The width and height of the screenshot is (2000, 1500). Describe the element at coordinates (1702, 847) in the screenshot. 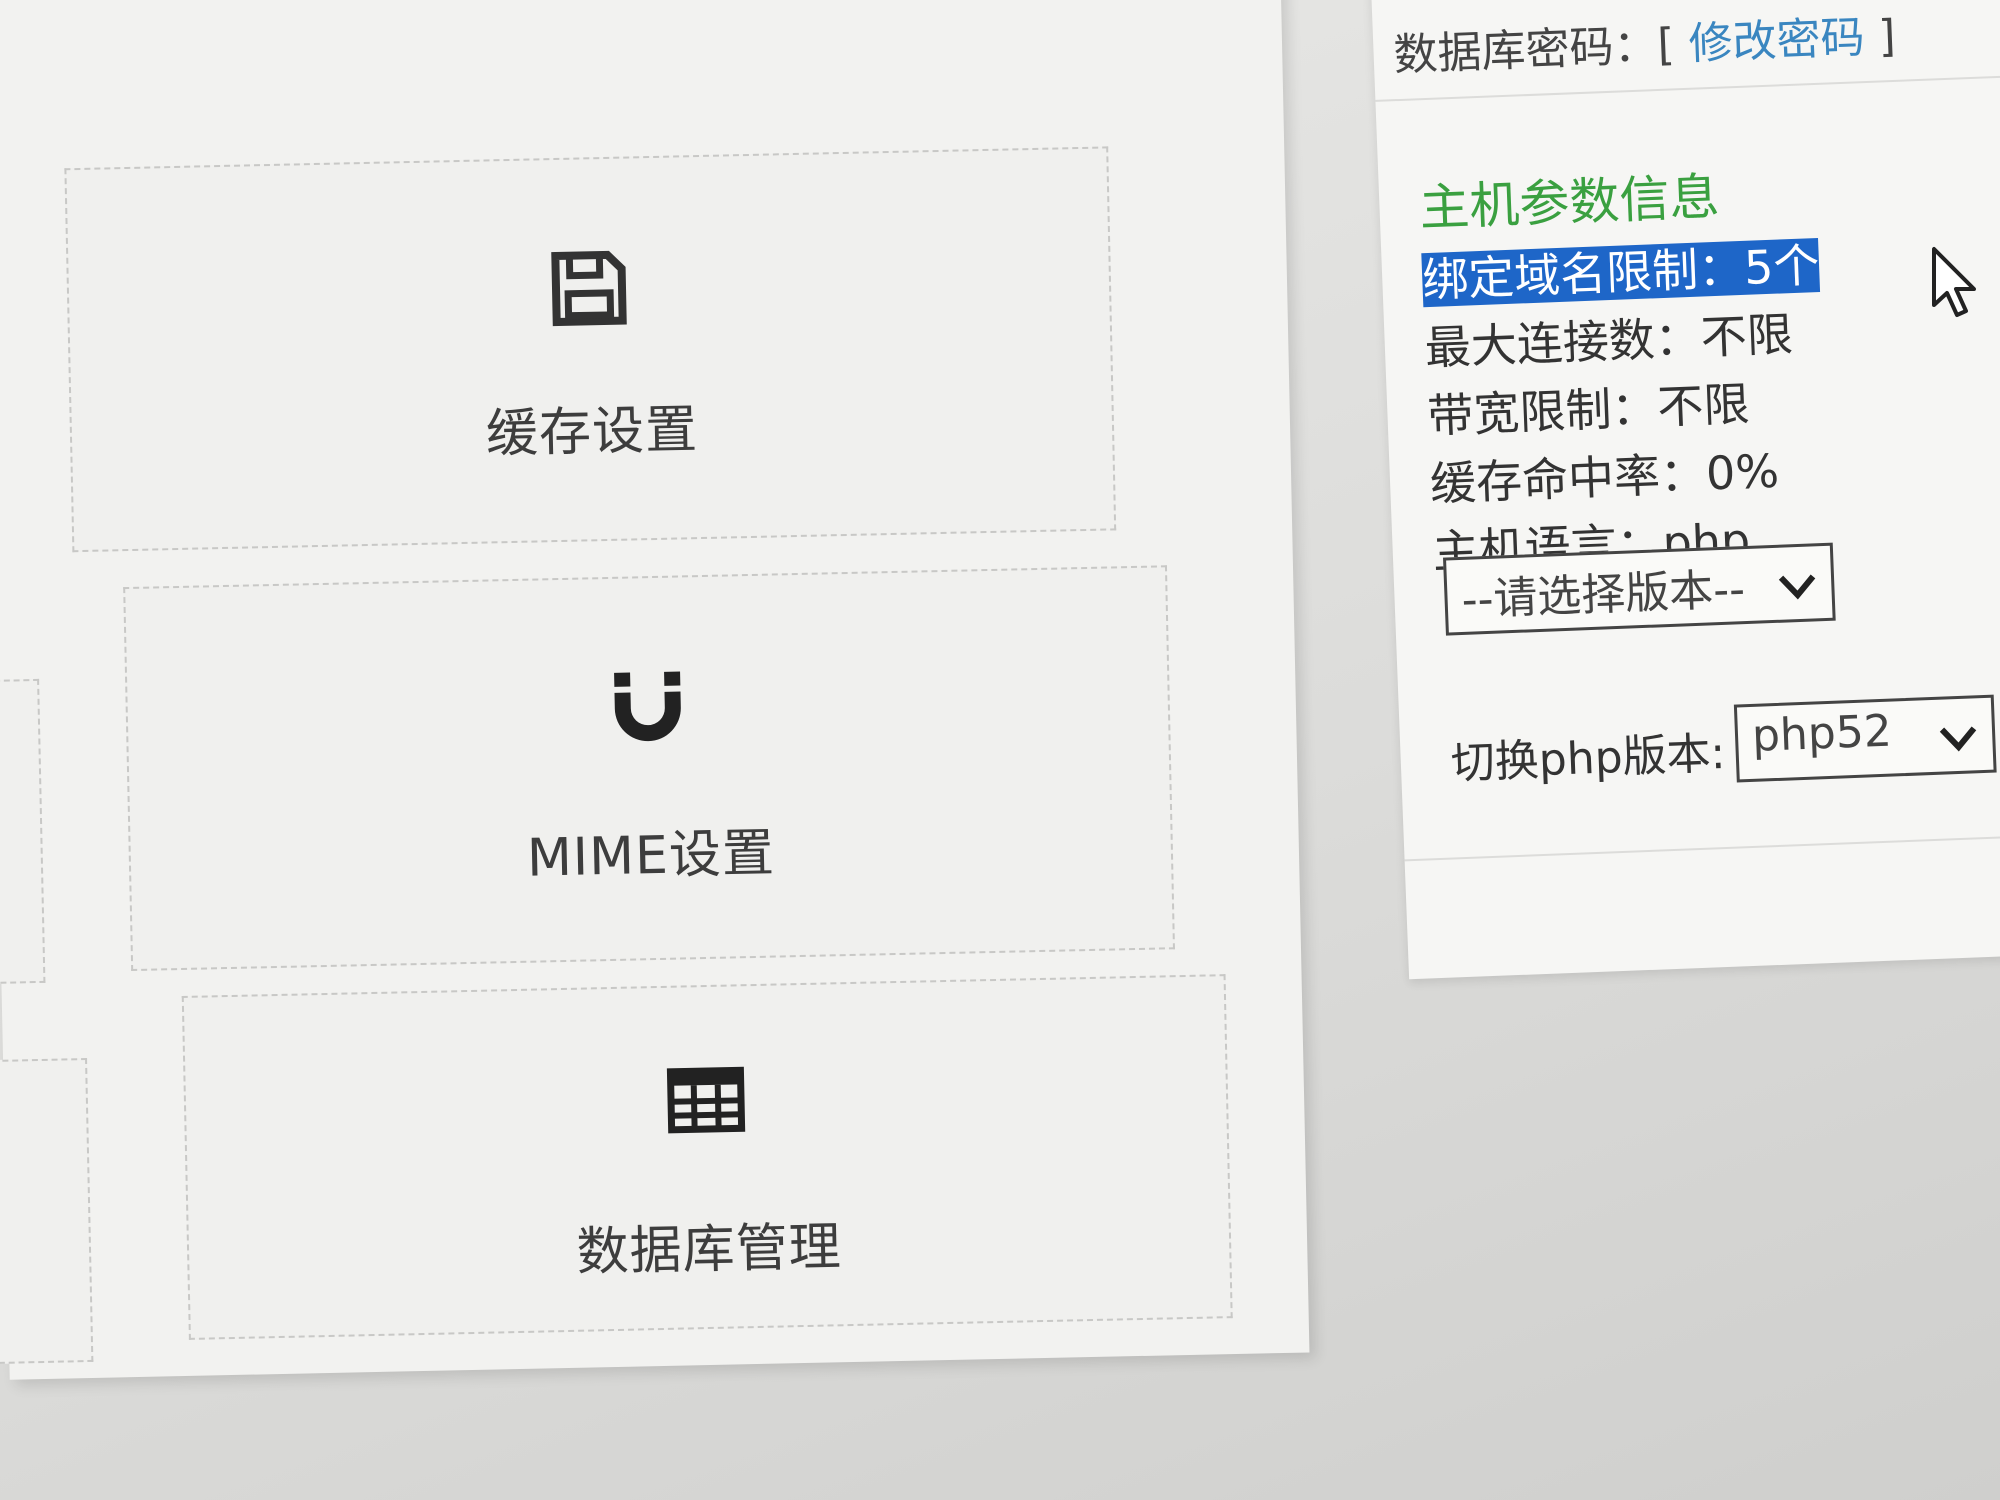

I see `panel-divider-bottom` at that location.